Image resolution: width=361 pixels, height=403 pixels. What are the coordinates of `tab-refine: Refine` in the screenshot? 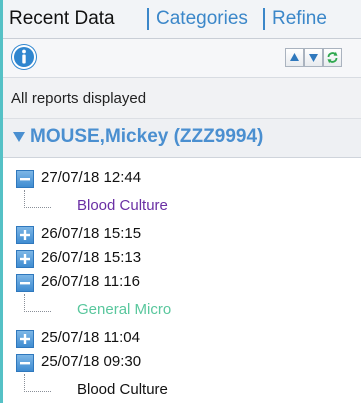 It's located at (299, 19).